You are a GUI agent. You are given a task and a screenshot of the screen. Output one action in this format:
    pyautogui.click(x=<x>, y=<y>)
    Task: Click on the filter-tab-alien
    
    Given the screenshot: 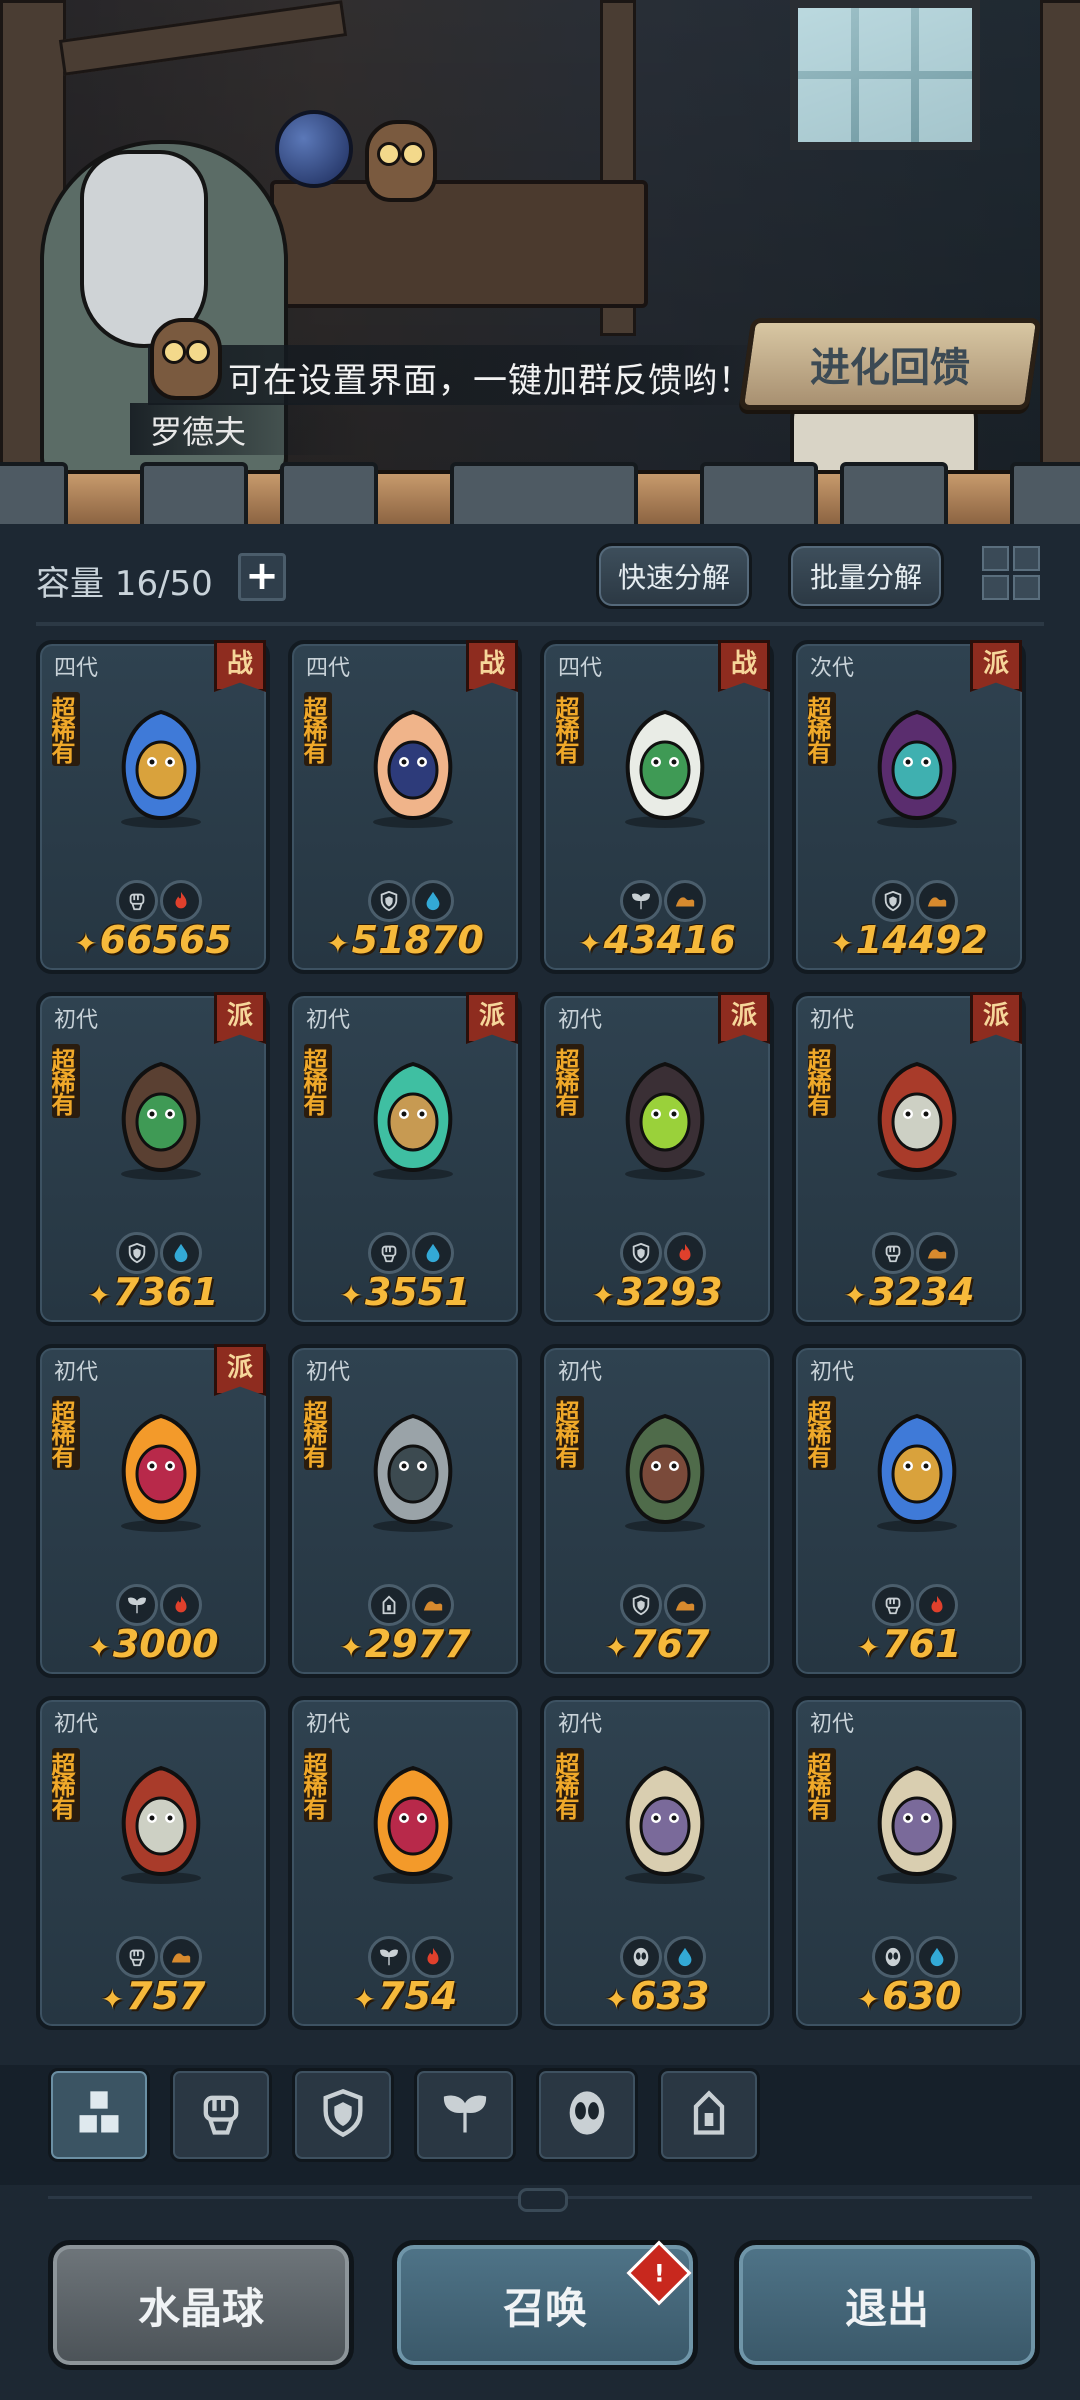 What is the action you would take?
    pyautogui.click(x=587, y=2115)
    